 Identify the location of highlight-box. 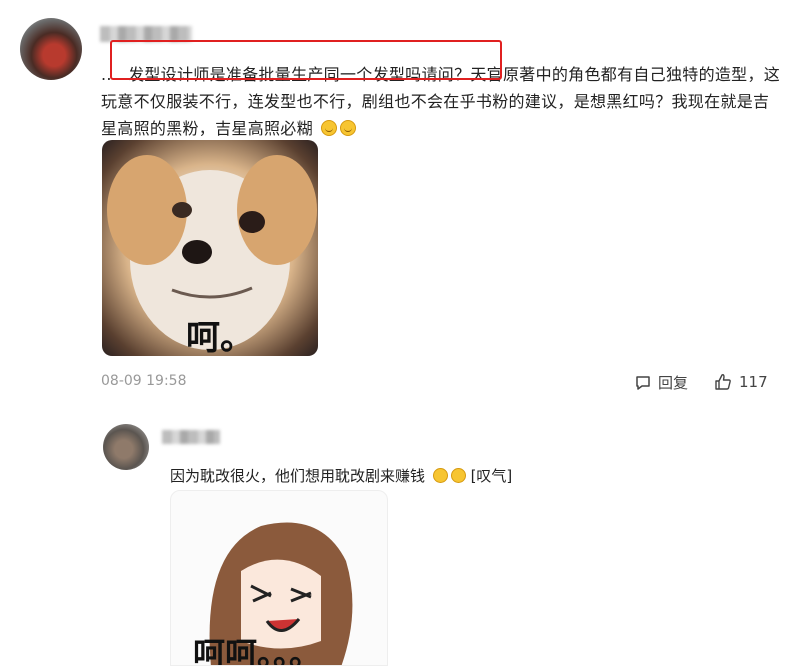
(306, 60).